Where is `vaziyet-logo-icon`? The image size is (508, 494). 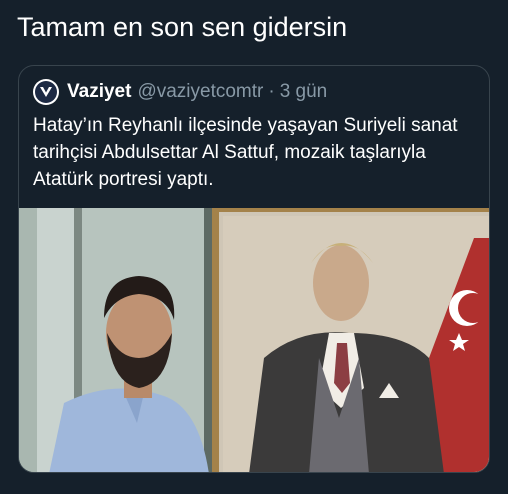 vaziyet-logo-icon is located at coordinates (46, 92).